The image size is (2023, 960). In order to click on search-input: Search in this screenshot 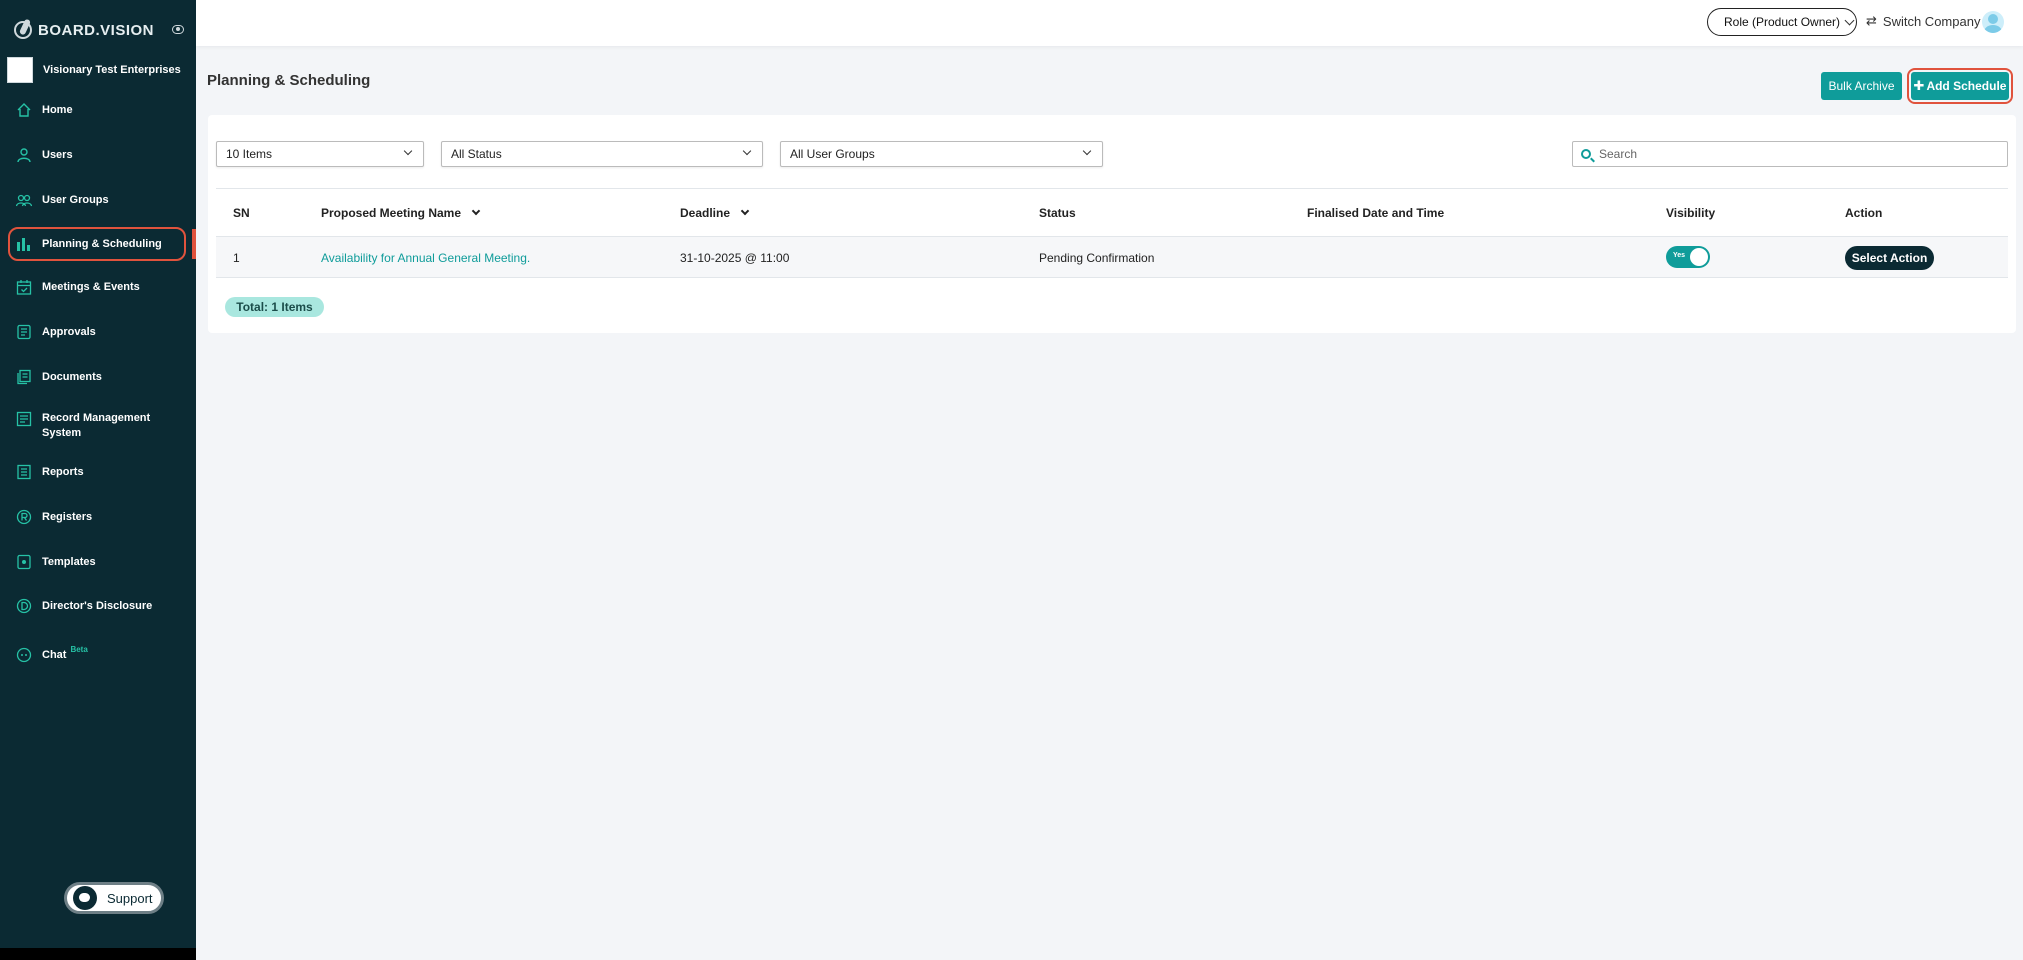, I will do `click(1790, 154)`.